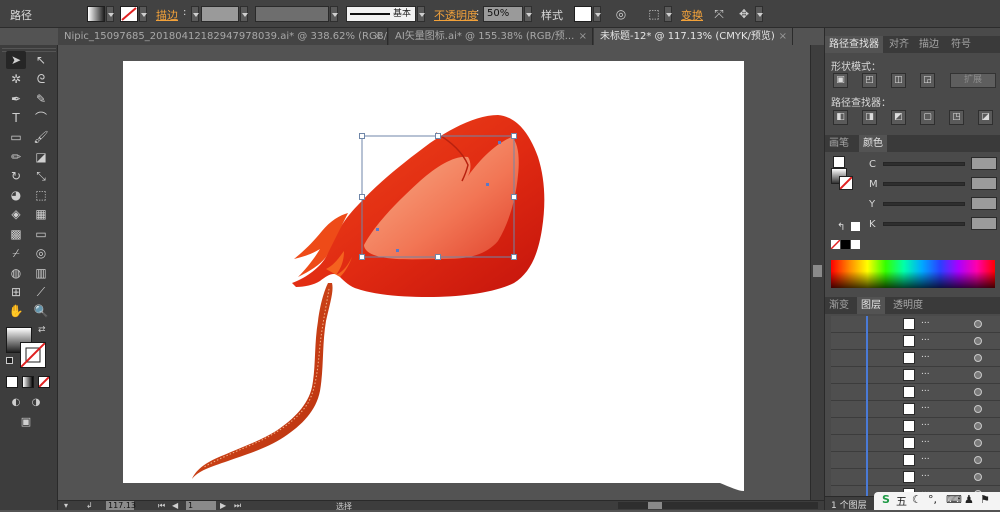  I want to click on tab-symbols: 符号, so click(961, 44).